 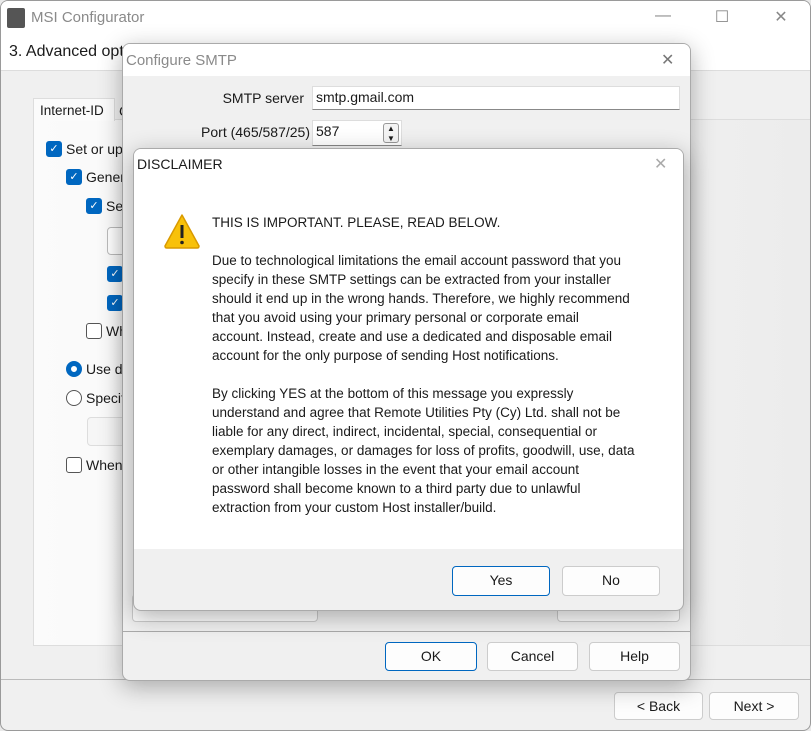 I want to click on smtp-dialog-title: Configure SMTP, so click(x=181, y=60).